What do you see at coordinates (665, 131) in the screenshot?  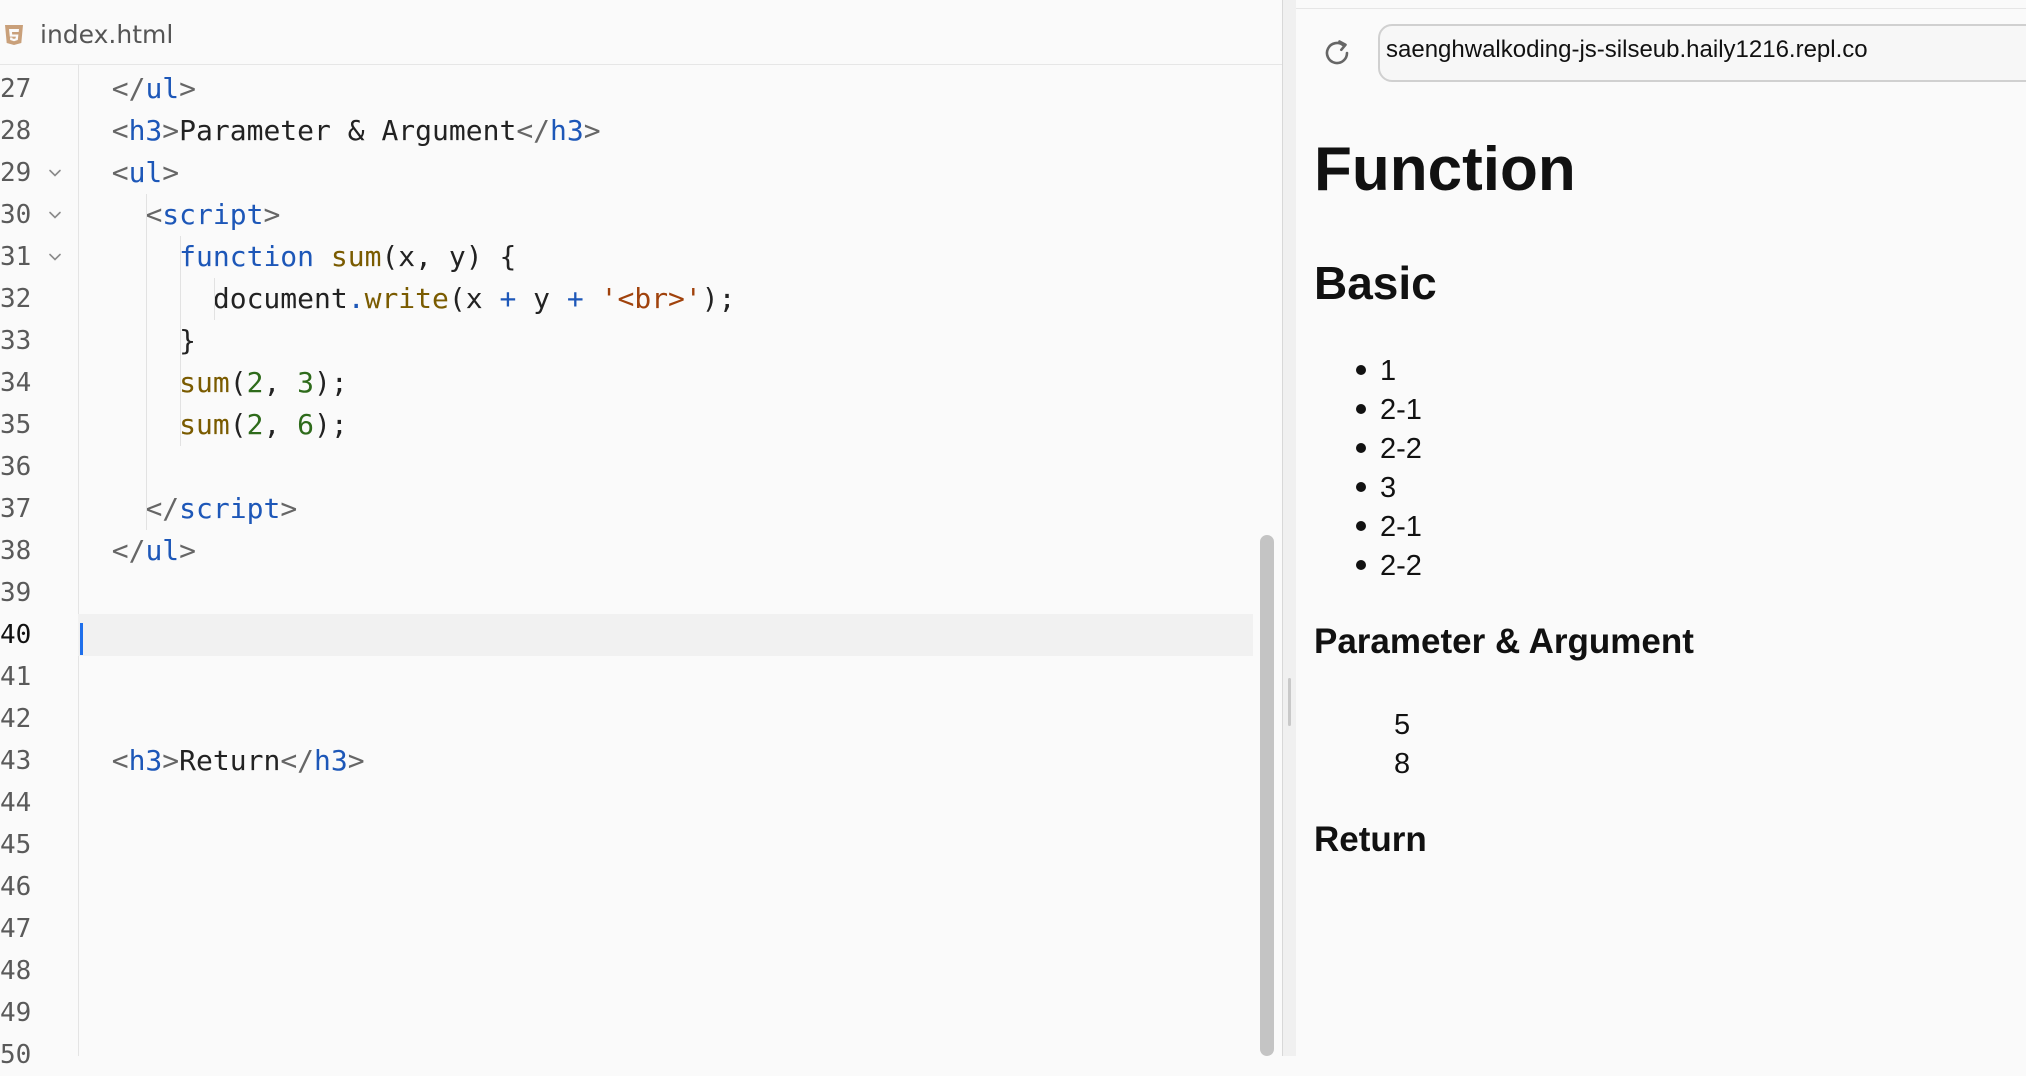 I see `code-line: <h3>Parameter & Argument</h3>` at bounding box center [665, 131].